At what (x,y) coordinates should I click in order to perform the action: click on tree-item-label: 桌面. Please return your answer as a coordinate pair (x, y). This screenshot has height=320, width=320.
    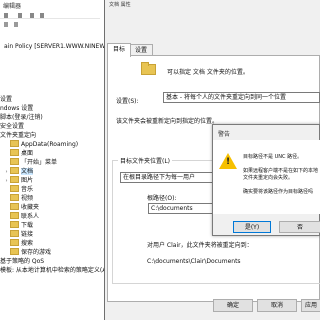
    Looking at the image, I should click on (27, 153).